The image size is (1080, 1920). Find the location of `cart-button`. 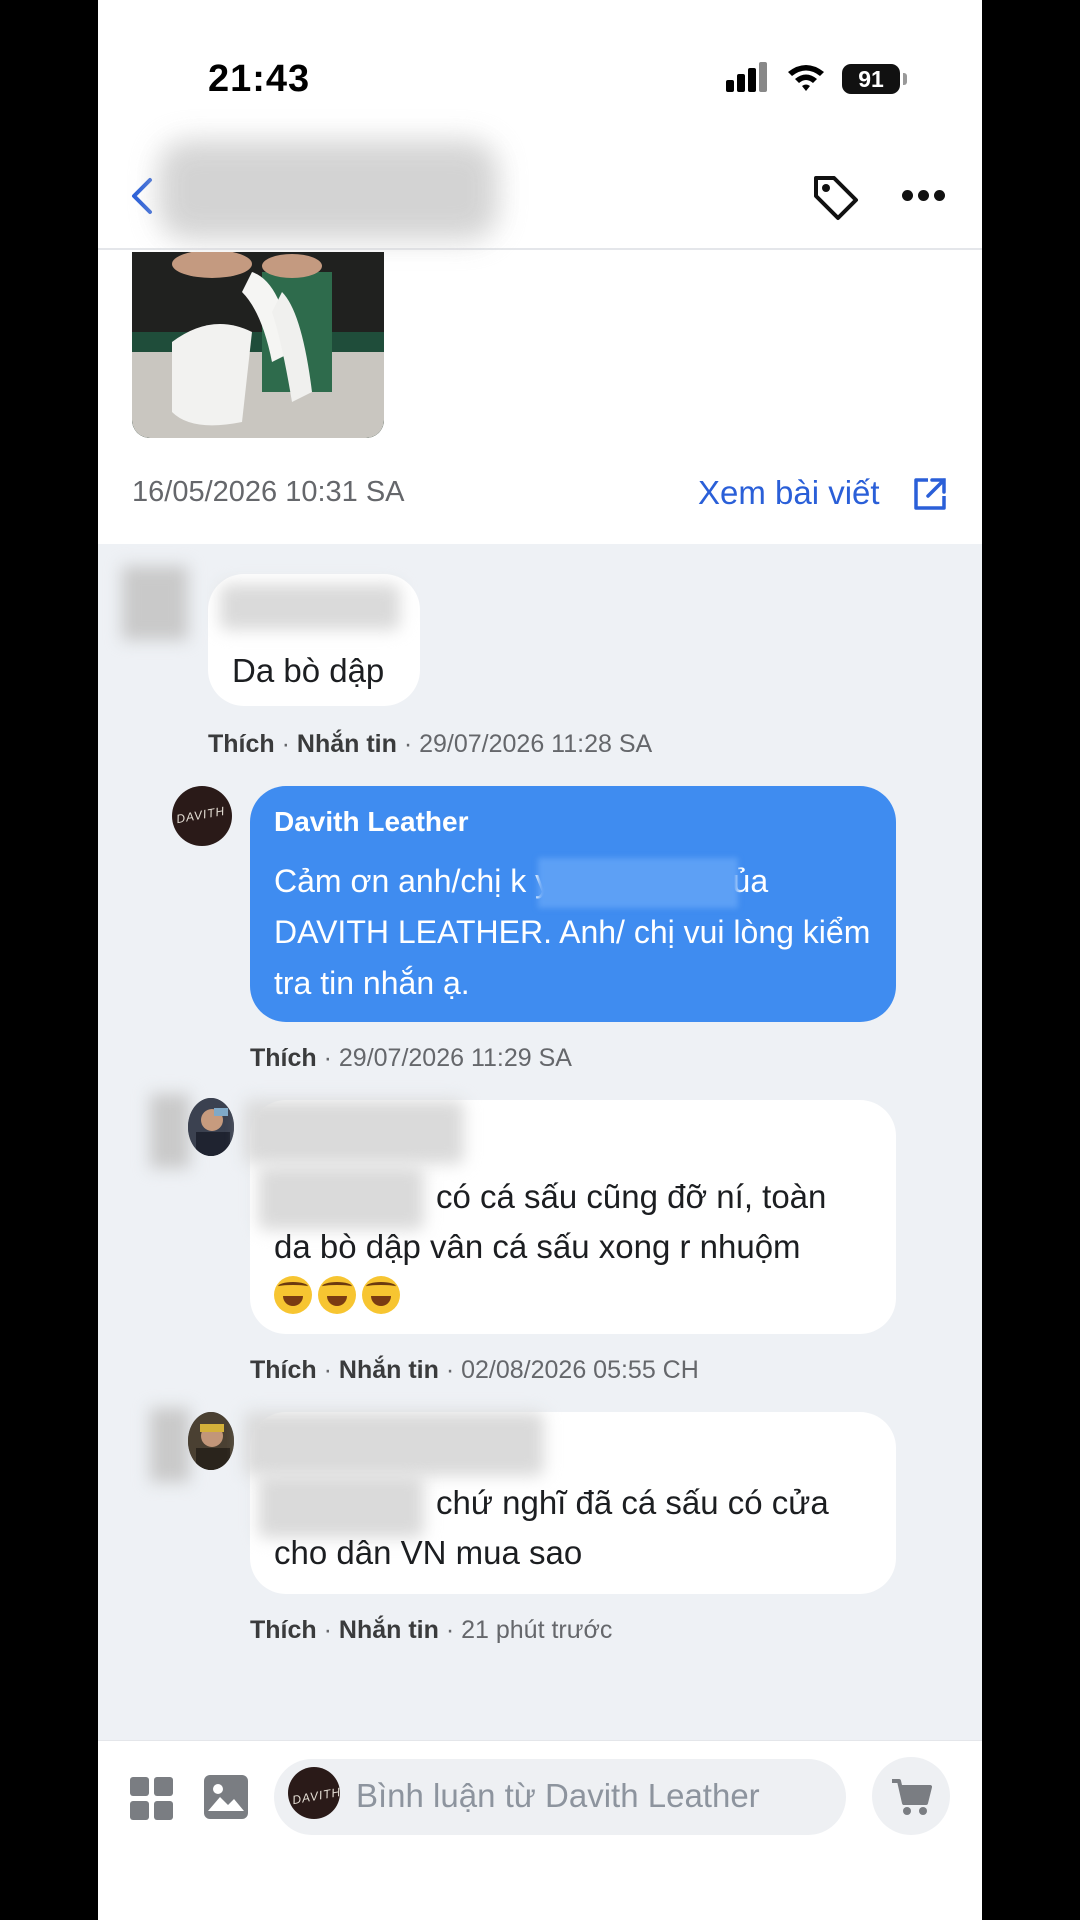

cart-button is located at coordinates (911, 1796).